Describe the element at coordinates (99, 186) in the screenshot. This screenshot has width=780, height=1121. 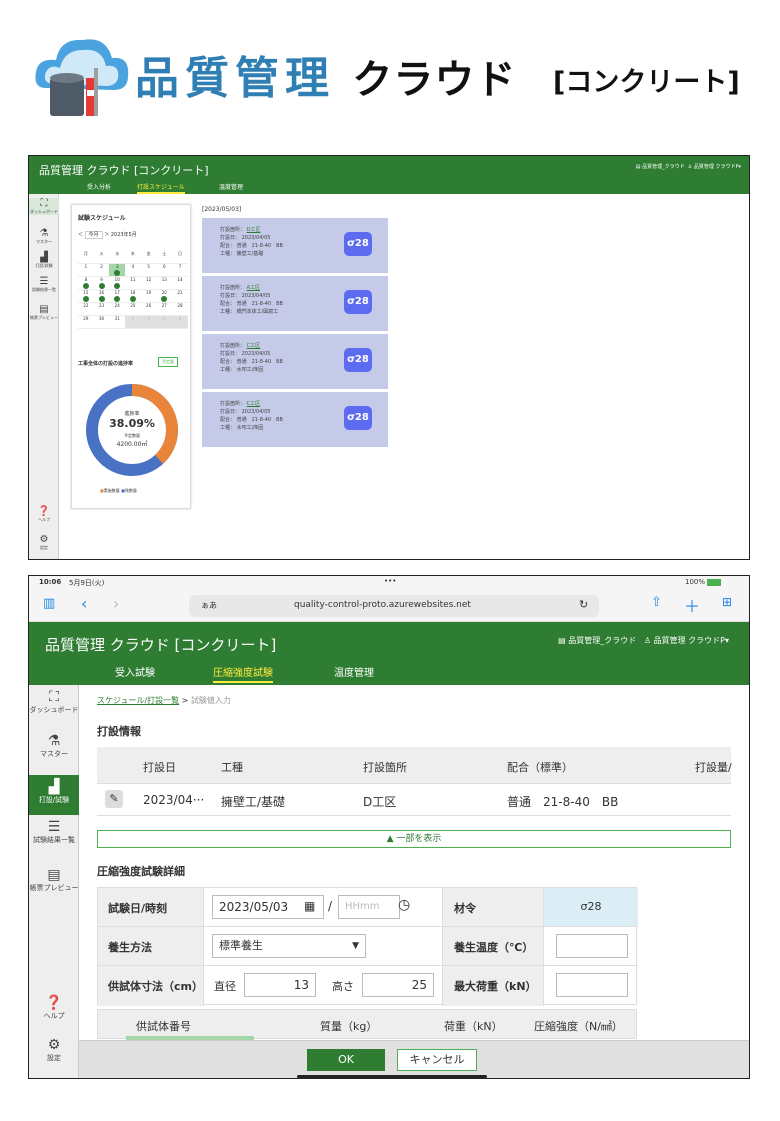
I see `tab-receive-analysis: 受入分析` at that location.